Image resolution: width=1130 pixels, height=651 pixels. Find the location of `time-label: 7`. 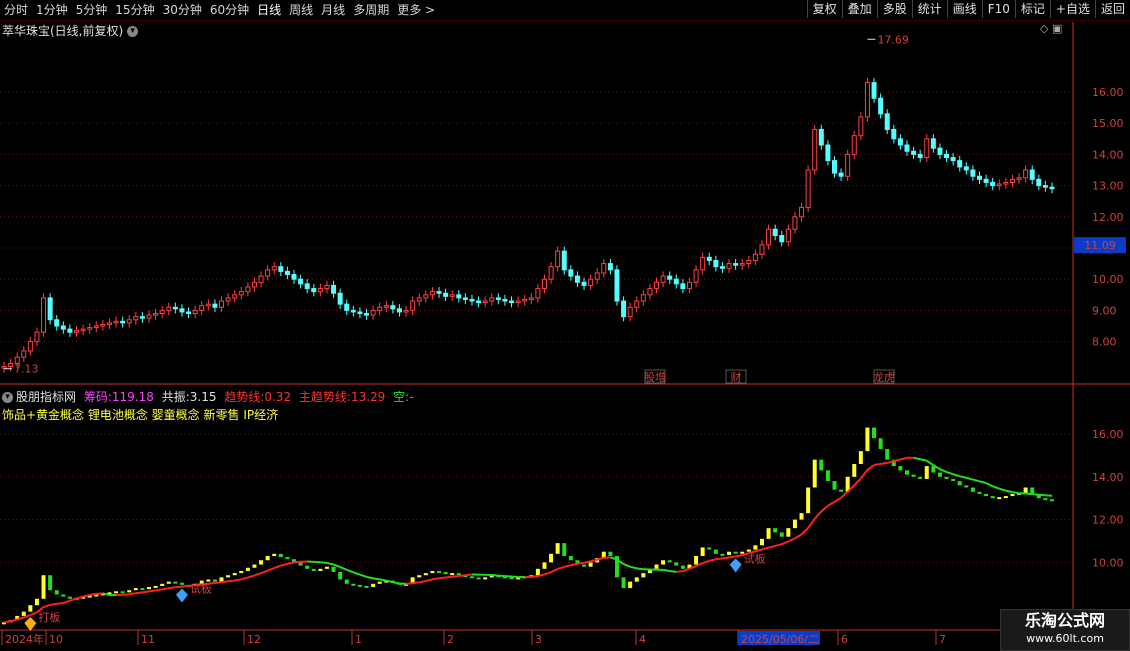

time-label: 7 is located at coordinates (942, 639).